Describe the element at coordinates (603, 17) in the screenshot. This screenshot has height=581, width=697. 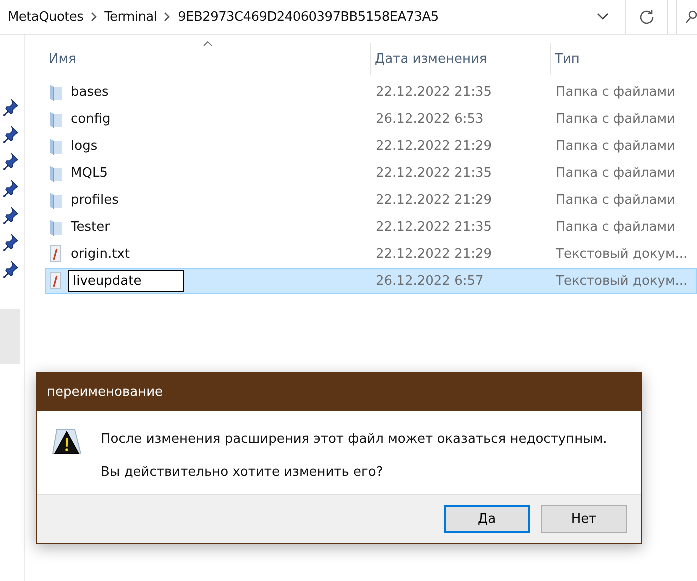
I see `dropdown-icon` at that location.